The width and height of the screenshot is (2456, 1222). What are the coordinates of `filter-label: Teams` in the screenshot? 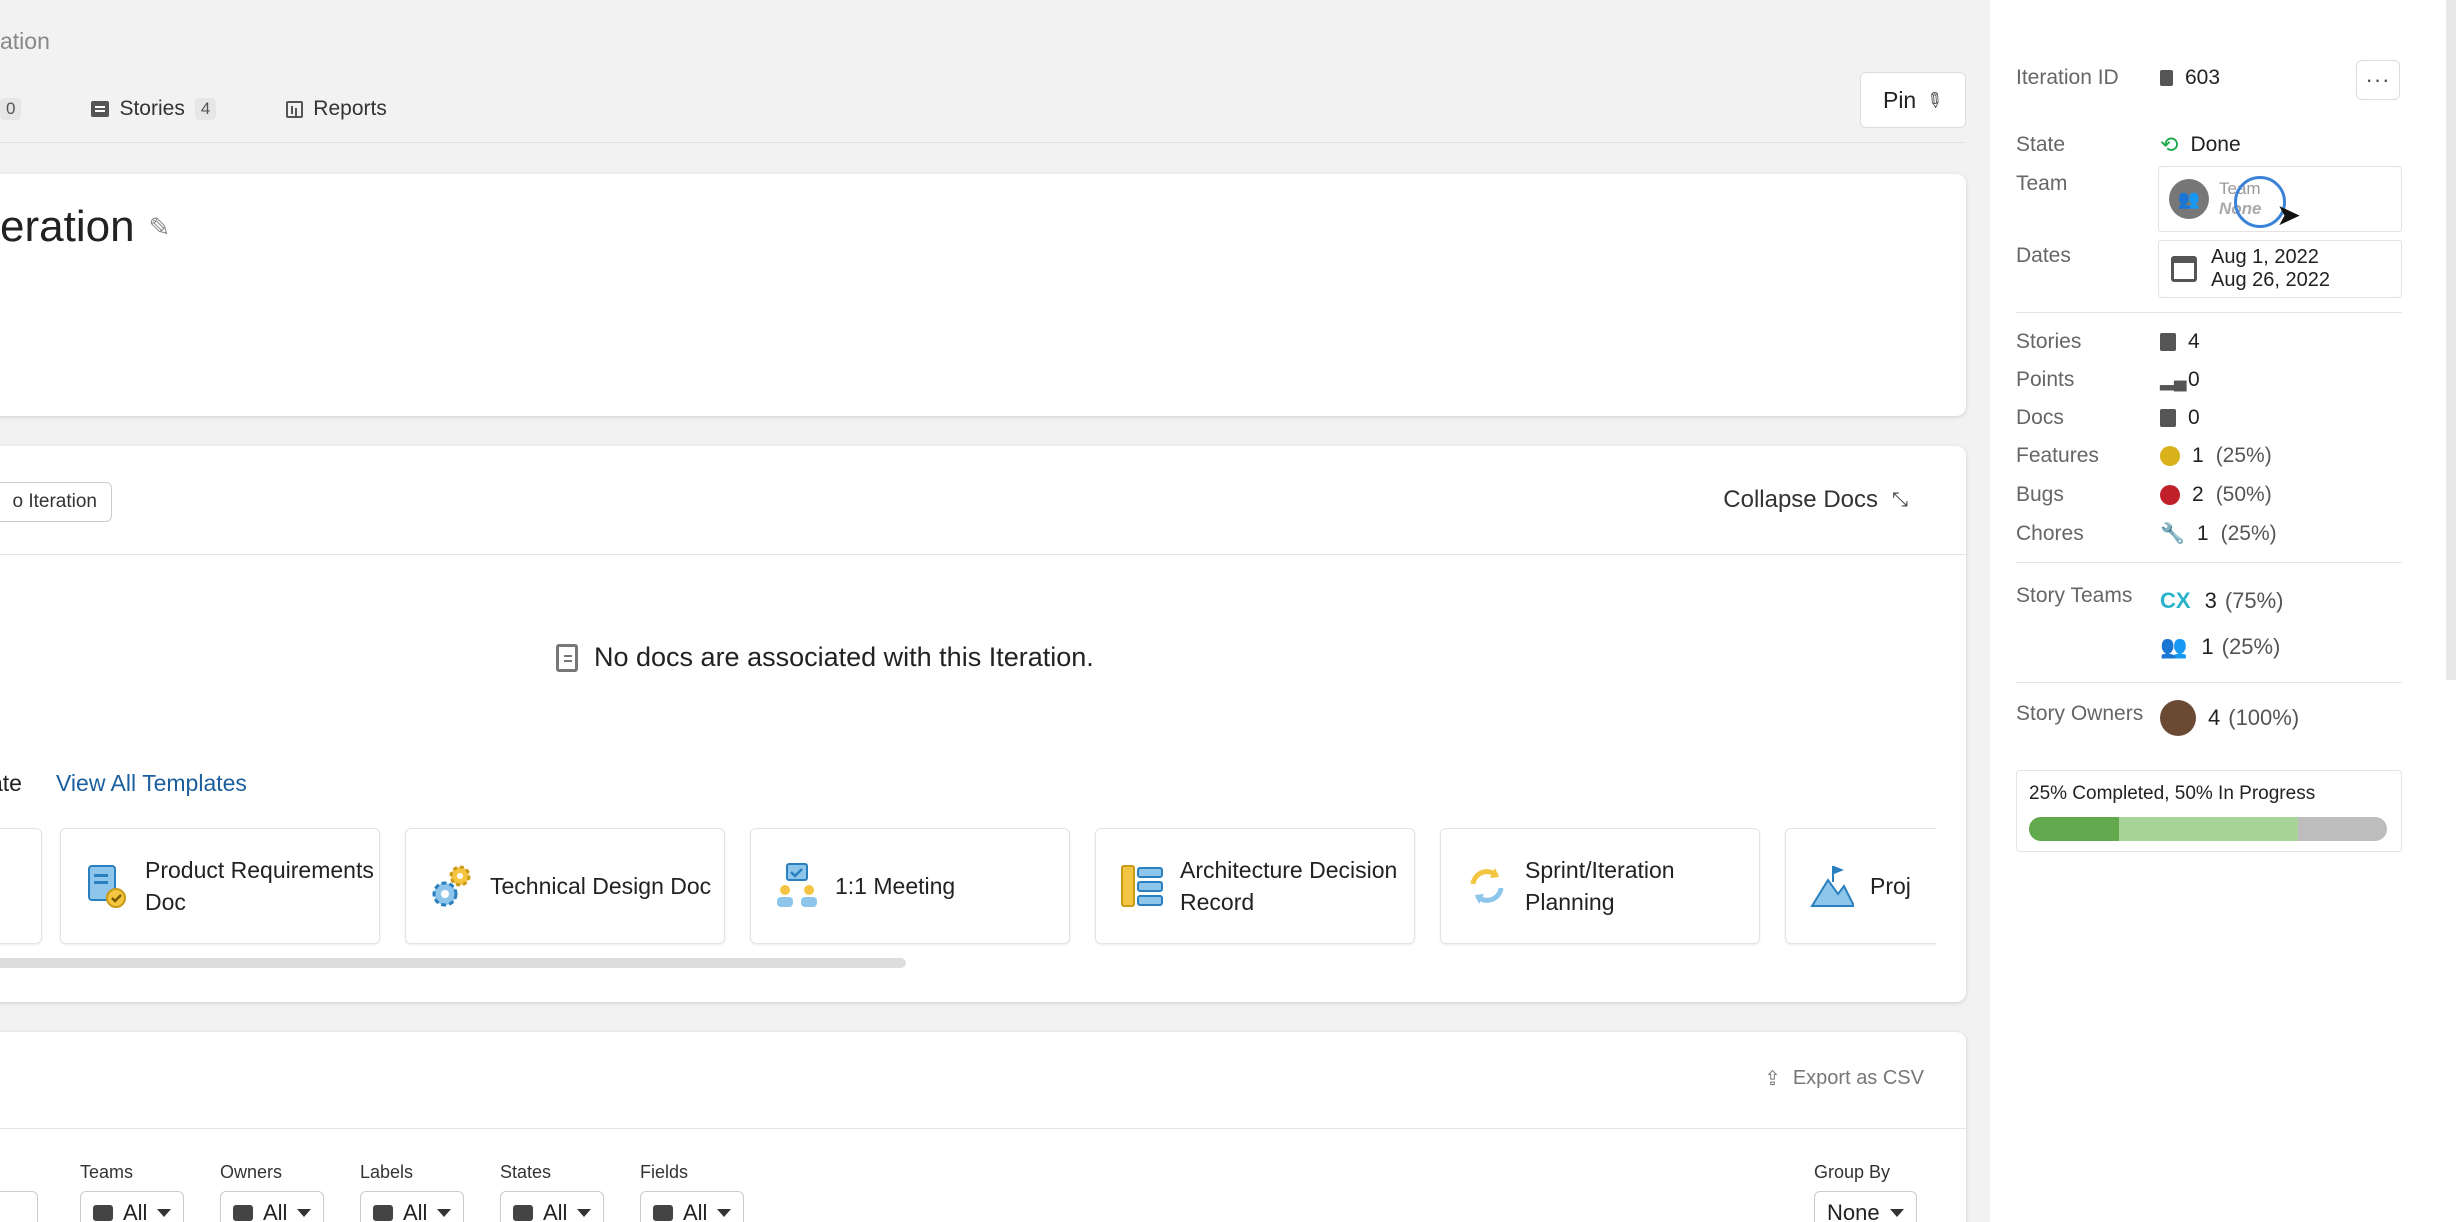 It's located at (107, 1172).